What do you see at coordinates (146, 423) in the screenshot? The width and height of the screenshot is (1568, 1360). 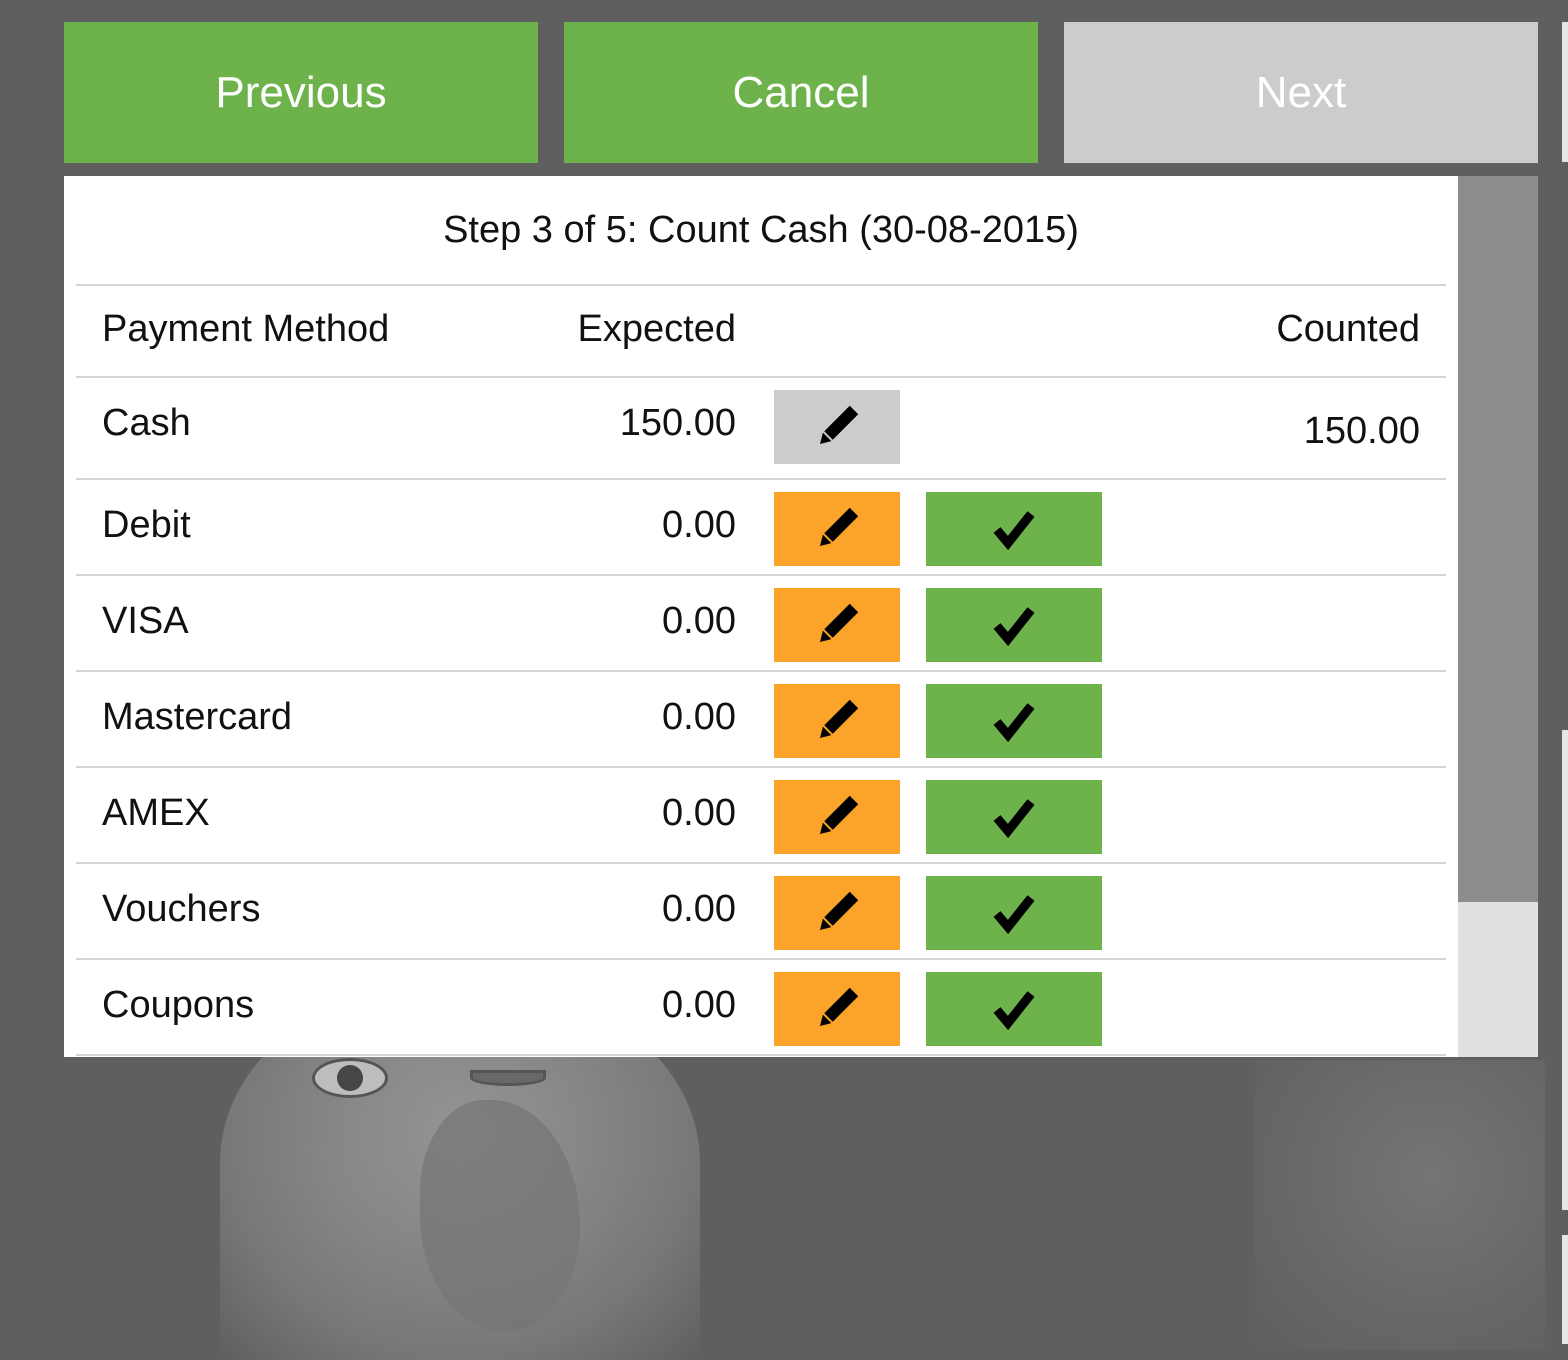 I see `payment-method-label: Cash` at bounding box center [146, 423].